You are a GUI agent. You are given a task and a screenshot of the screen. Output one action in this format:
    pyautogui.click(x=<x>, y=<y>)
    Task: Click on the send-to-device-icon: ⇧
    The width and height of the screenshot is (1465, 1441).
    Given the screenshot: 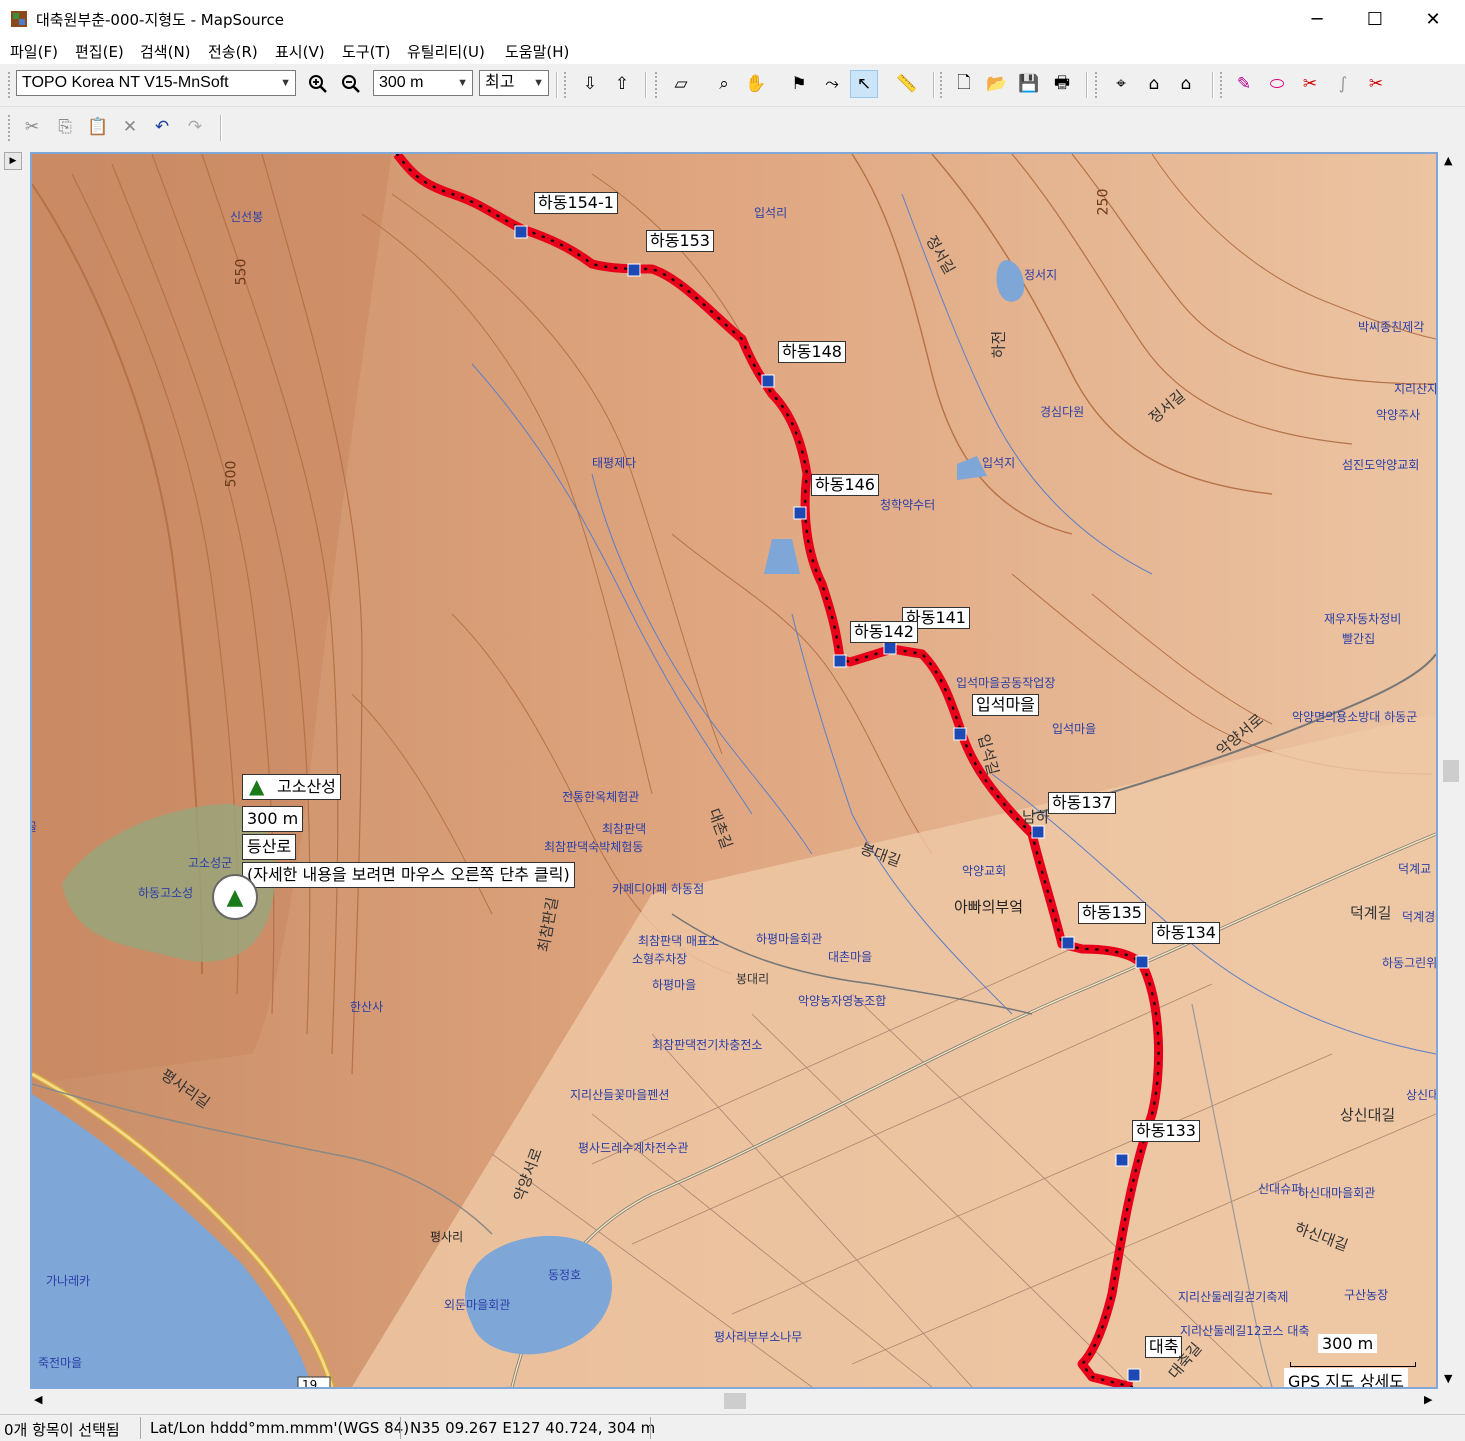 What is the action you would take?
    pyautogui.click(x=622, y=84)
    